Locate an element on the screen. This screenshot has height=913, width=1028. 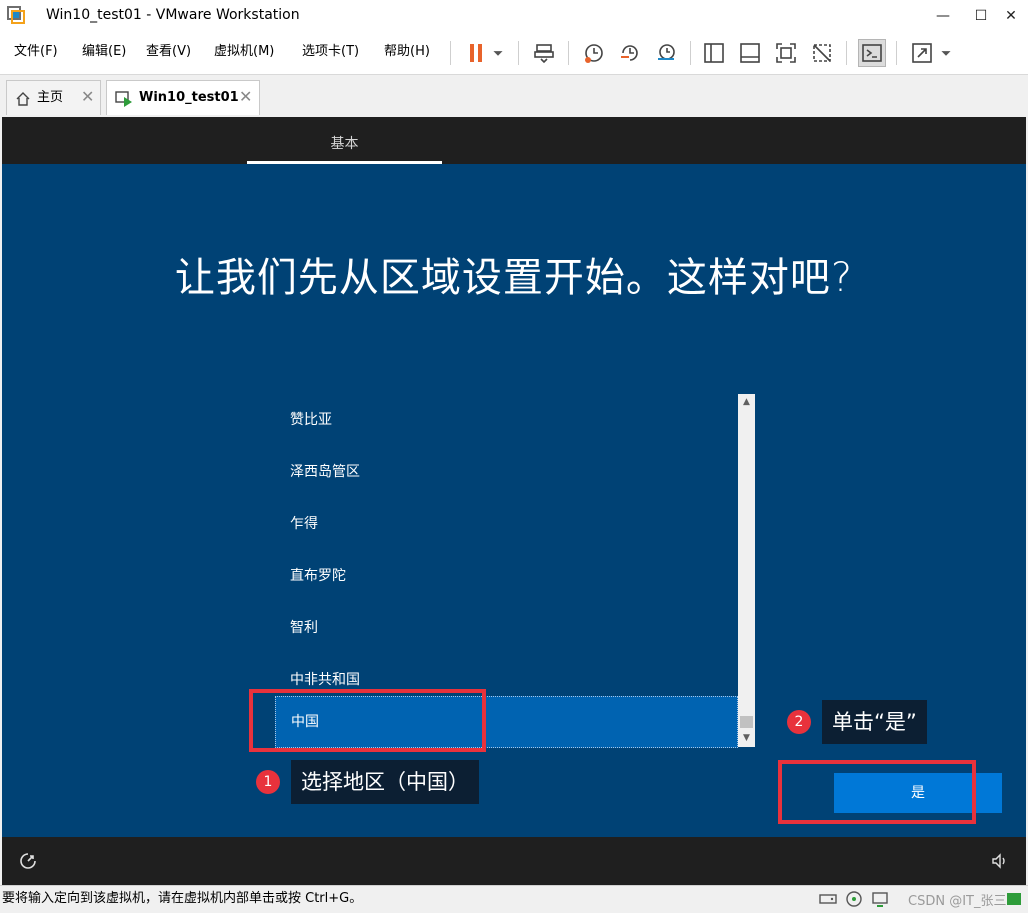
tab-home: 主页 ✕ is located at coordinates (53, 97).